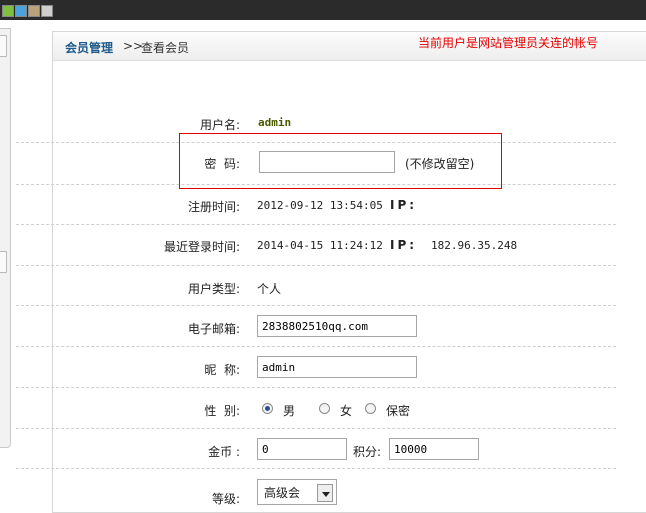 Image resolution: width=646 pixels, height=513 pixels. What do you see at coordinates (320, 205) in the screenshot?
I see `register-time-value: 2012-09-12 13:54:05` at bounding box center [320, 205].